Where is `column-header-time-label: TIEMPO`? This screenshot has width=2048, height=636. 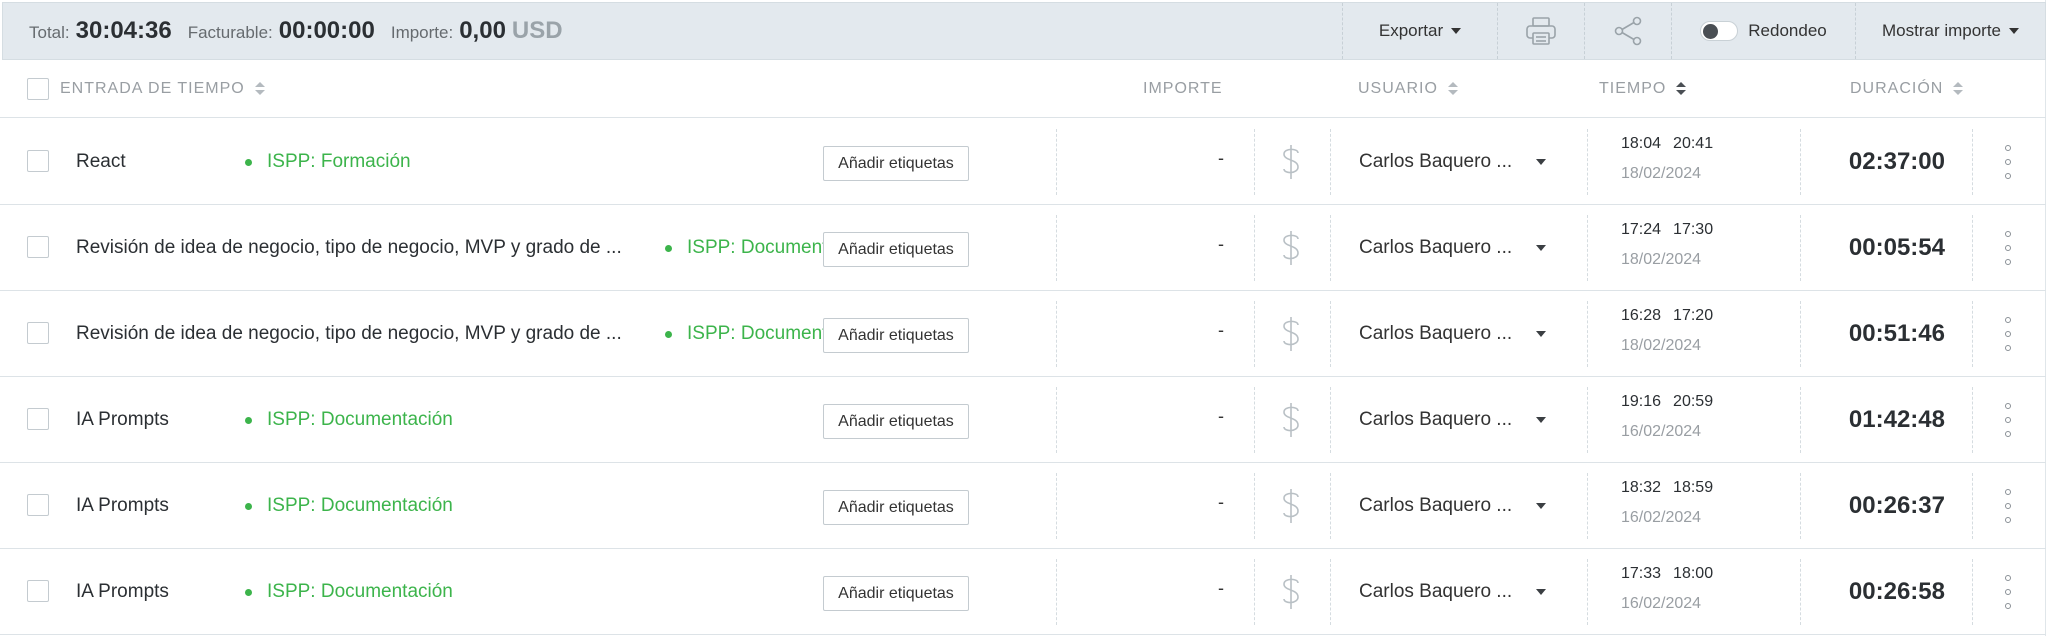
column-header-time-label: TIEMPO is located at coordinates (1633, 88).